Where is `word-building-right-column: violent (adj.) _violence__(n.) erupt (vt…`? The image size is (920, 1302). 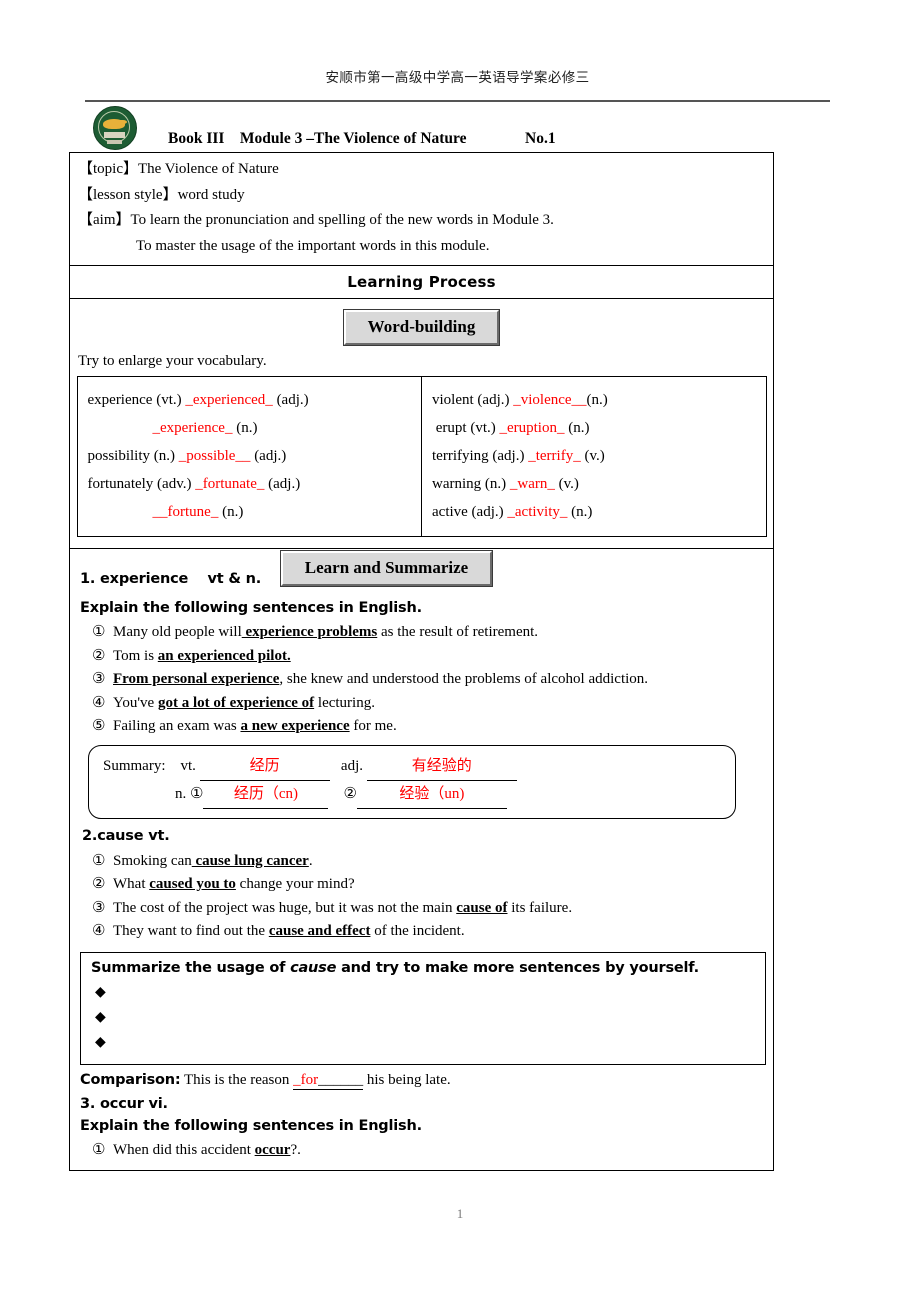 word-building-right-column: violent (adj.) _violence__(n.) erupt (vt… is located at coordinates (594, 456).